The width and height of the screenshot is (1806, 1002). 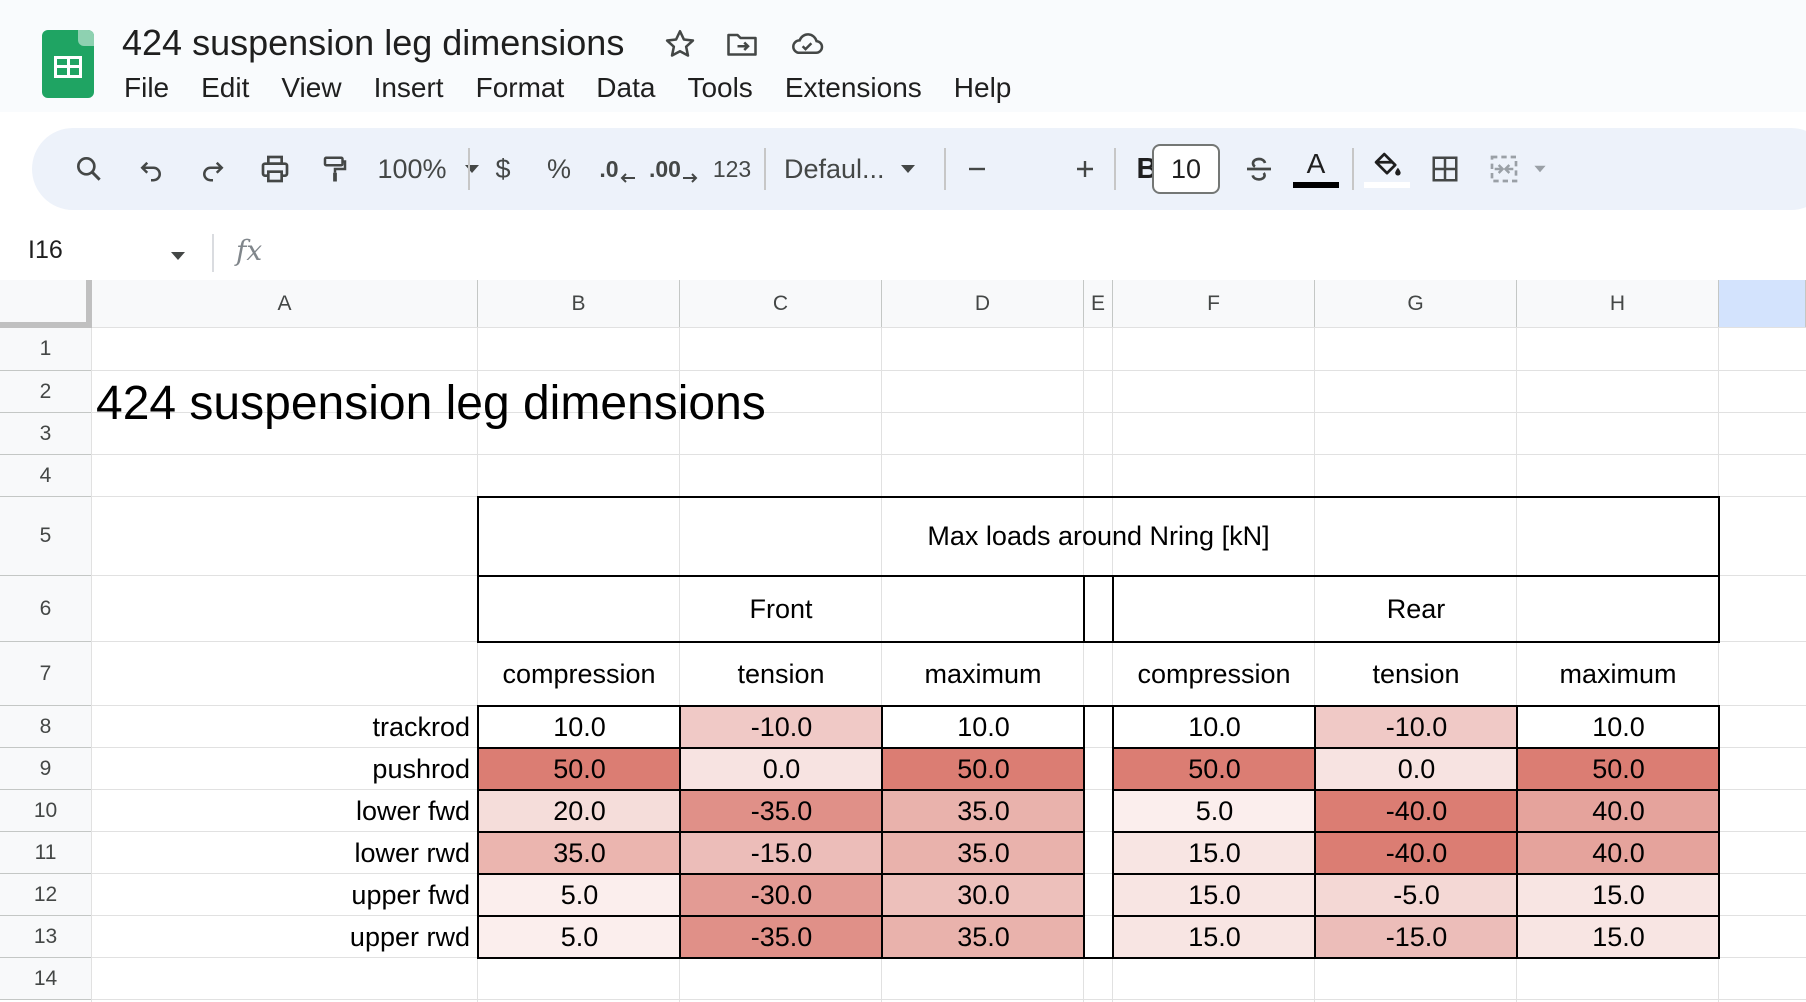 I want to click on menu-insert: Insert, so click(x=409, y=88).